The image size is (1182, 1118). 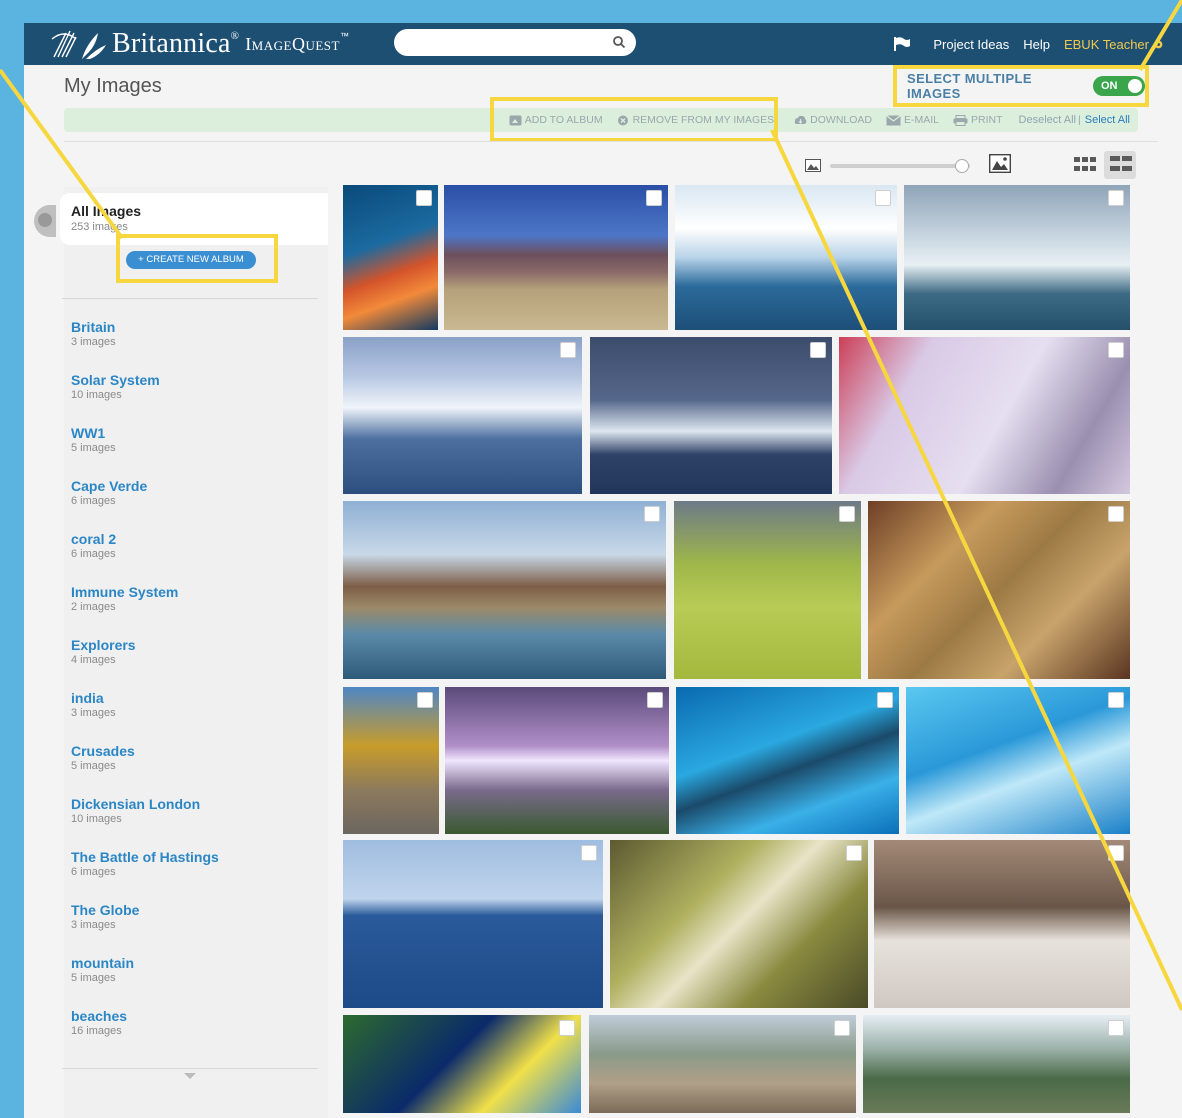 What do you see at coordinates (191, 386) in the screenshot?
I see `sidebar-item-solar-system: Solar System 10 images` at bounding box center [191, 386].